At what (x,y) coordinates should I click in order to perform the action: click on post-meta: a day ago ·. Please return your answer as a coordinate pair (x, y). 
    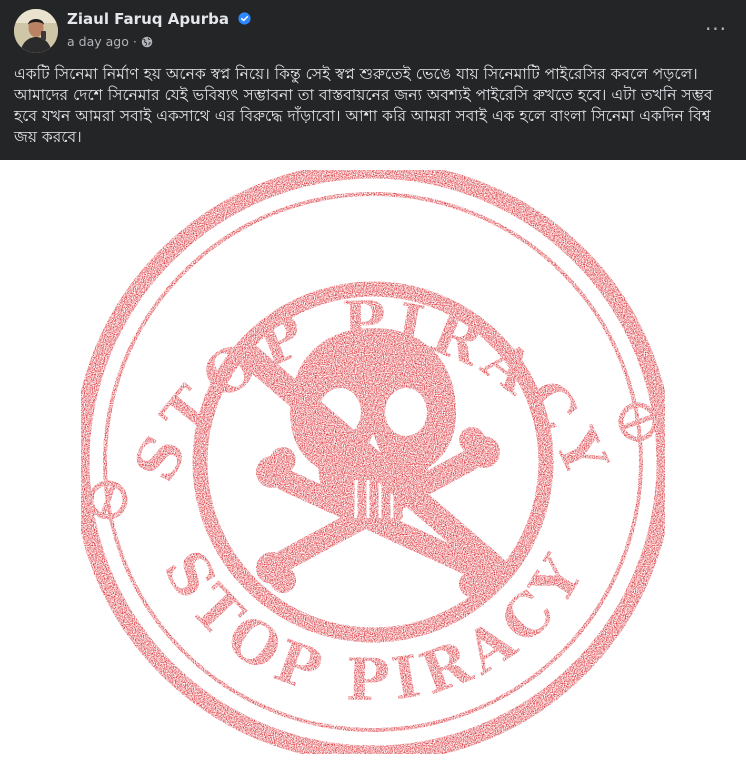
    Looking at the image, I should click on (110, 41).